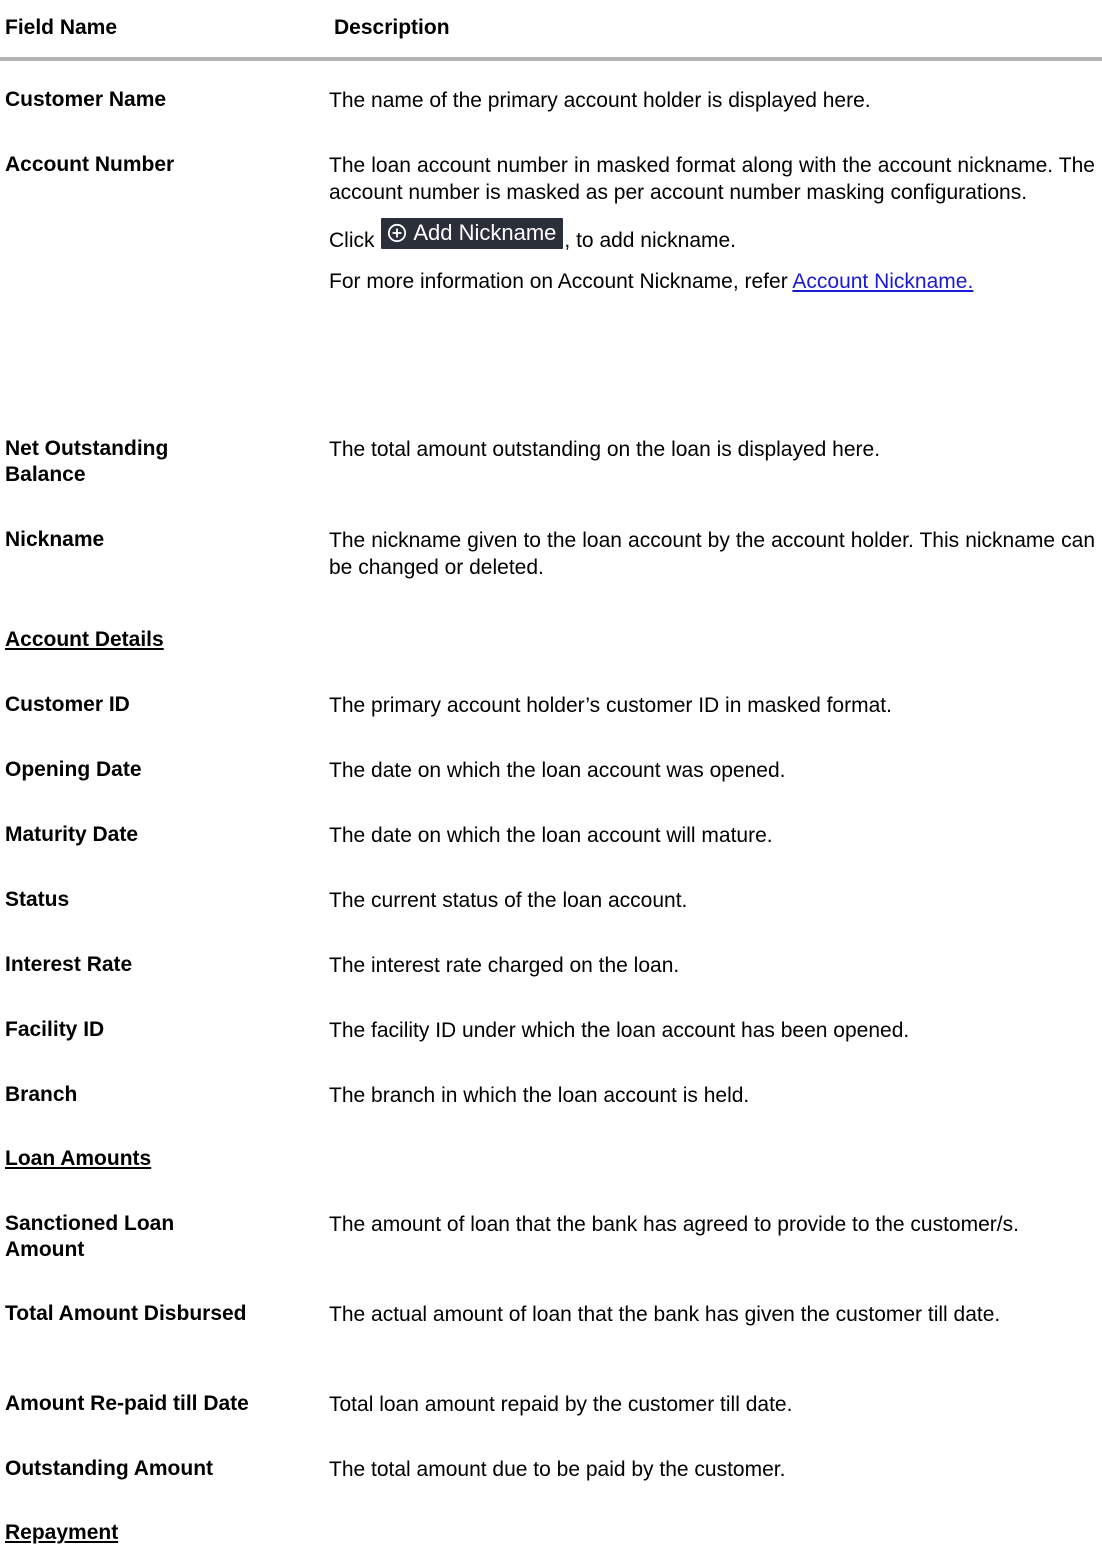  I want to click on column-header-field-name: Field Name, so click(61, 27).